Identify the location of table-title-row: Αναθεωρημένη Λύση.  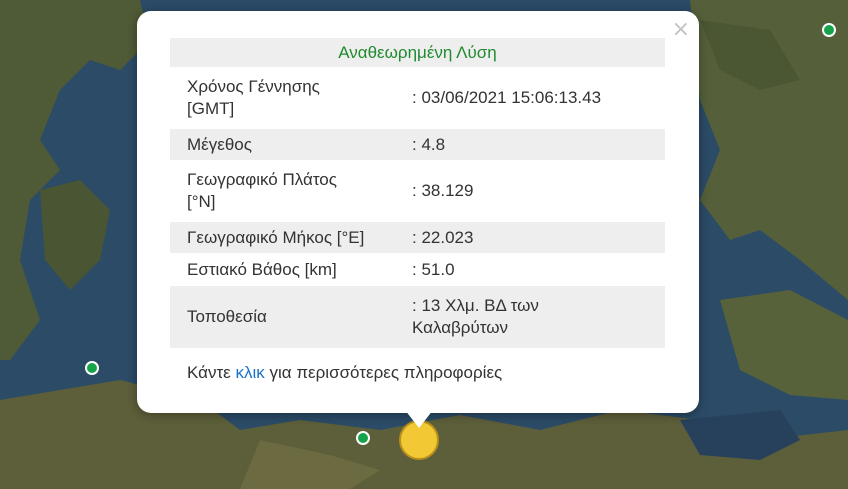
(417, 52).